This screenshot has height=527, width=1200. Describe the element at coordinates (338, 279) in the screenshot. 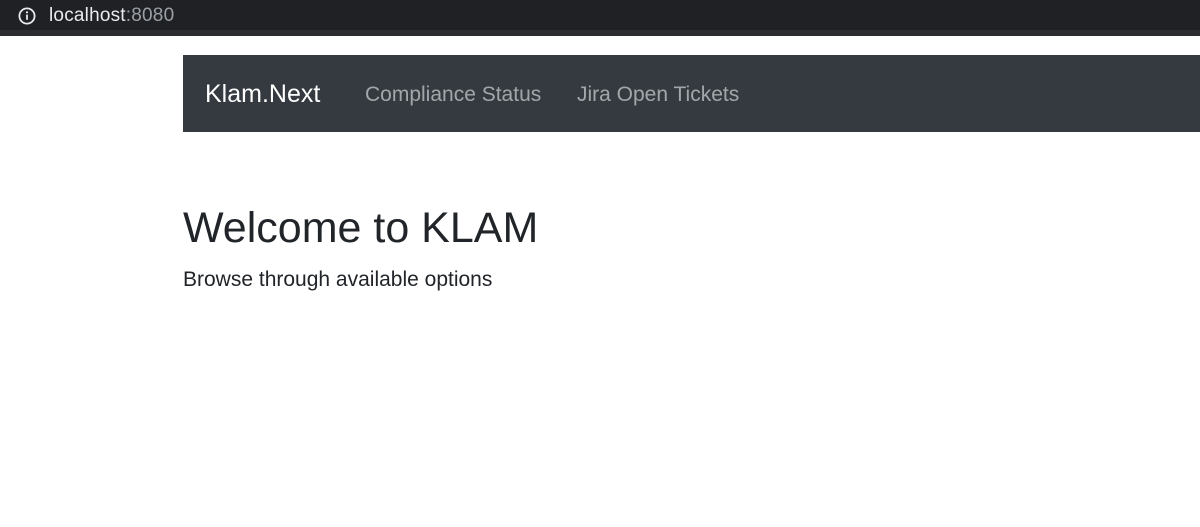

I see `page-subtitle: Browse through available options` at that location.